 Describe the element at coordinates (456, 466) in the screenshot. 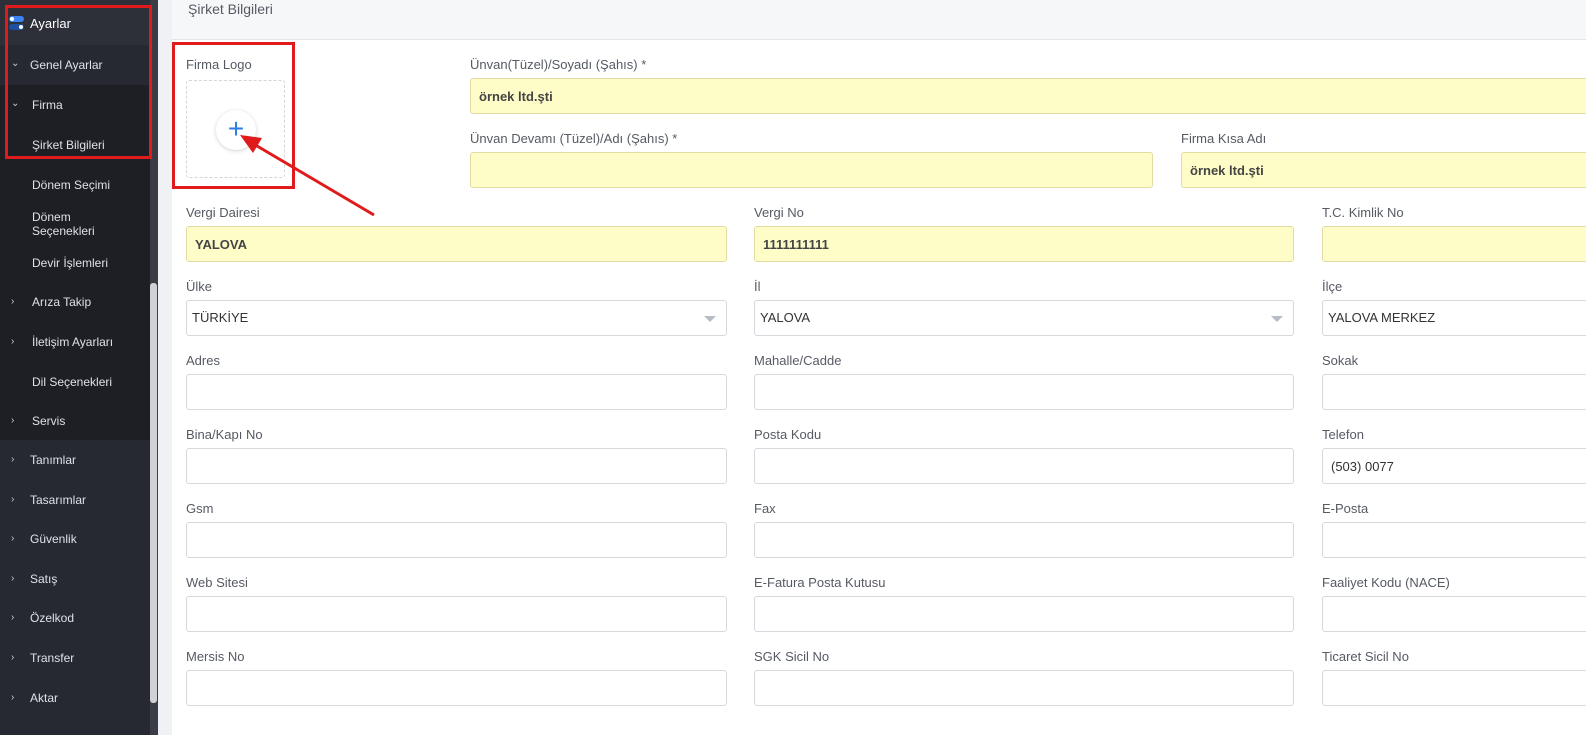

I see `bina-input` at that location.